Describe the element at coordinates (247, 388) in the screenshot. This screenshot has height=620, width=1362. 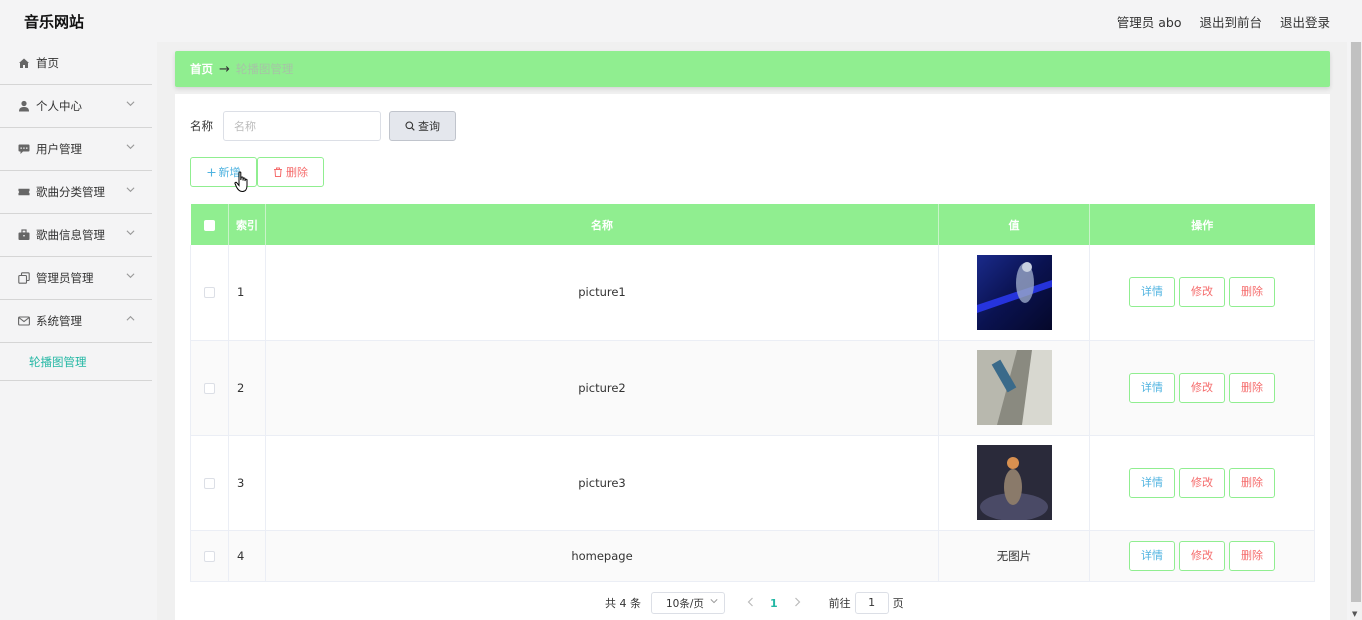
I see `row-index: 2` at that location.